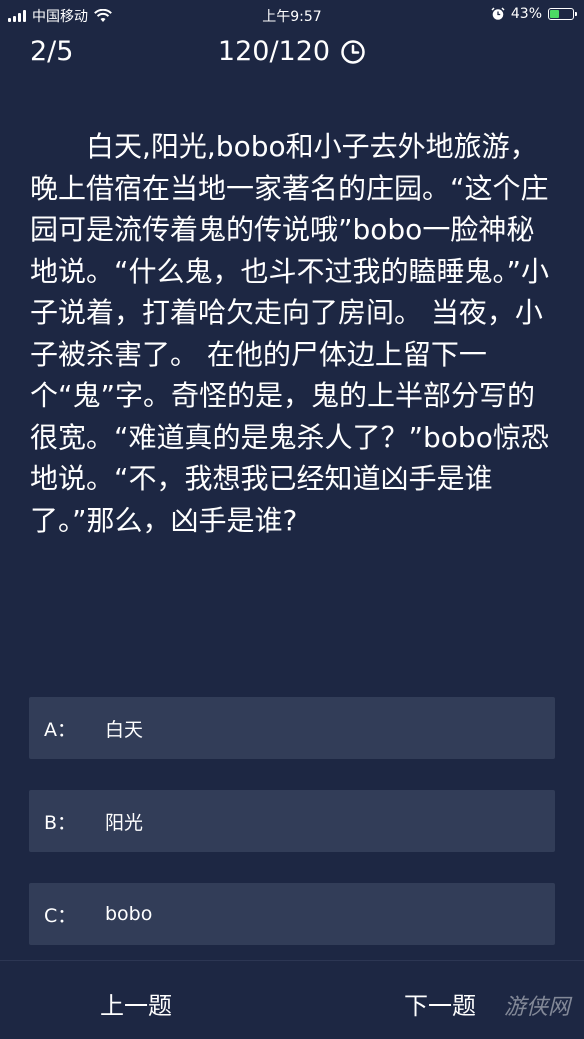 This screenshot has height=1039, width=584. What do you see at coordinates (526, 14) in the screenshot?
I see `battery-percent: 43%` at bounding box center [526, 14].